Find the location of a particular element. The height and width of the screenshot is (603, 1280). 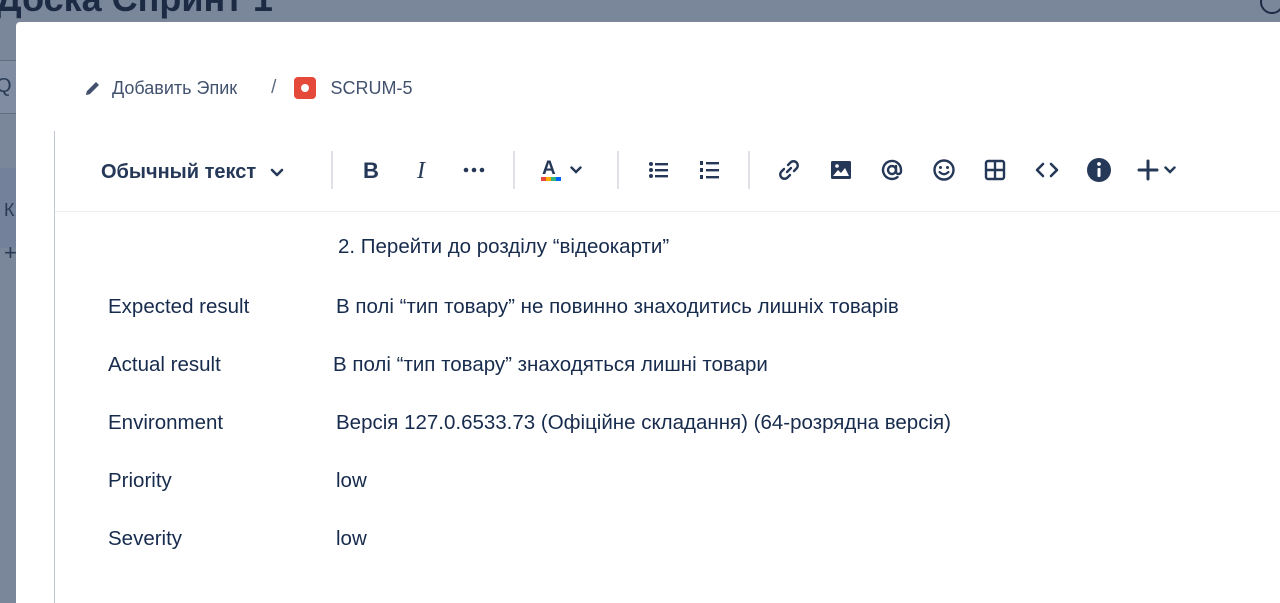

field-value-severity: low is located at coordinates (351, 538).